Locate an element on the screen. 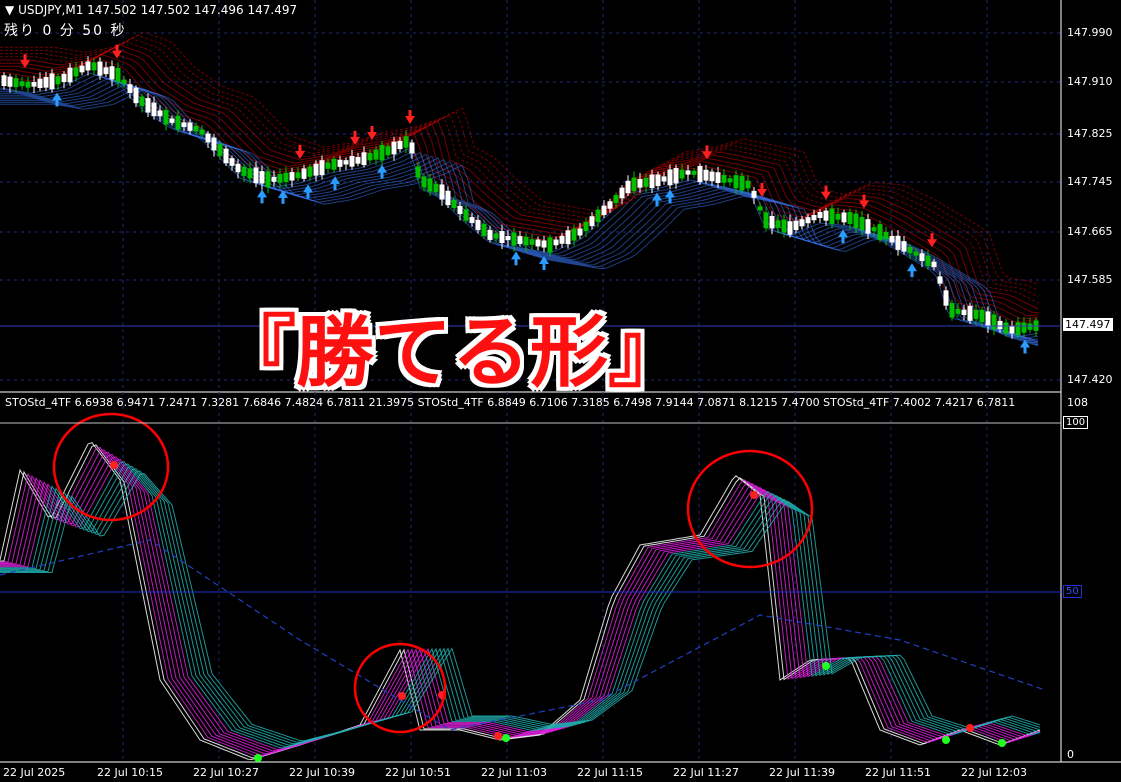 The height and width of the screenshot is (782, 1121). time-tick-label: 22 Jul 2025 is located at coordinates (34, 772).